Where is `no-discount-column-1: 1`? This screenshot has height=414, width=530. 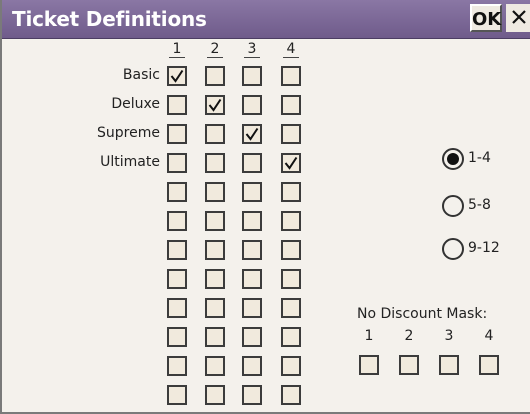 no-discount-column-1: 1 is located at coordinates (369, 336).